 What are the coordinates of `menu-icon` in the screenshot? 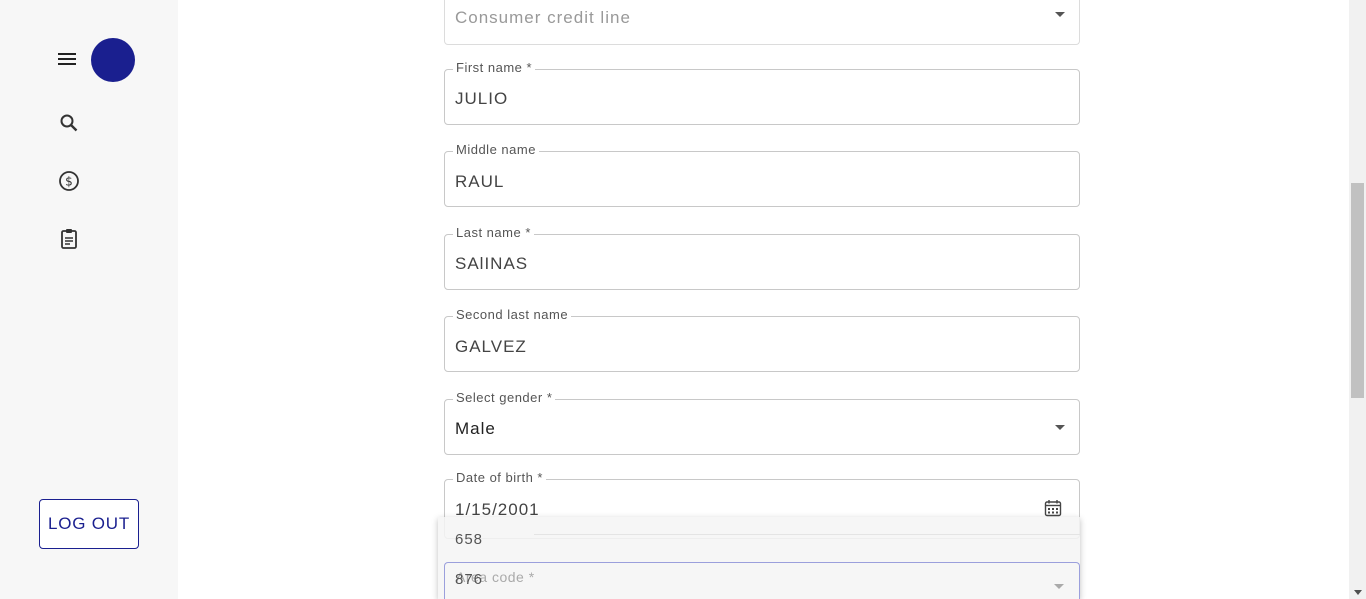 It's located at (67, 59).